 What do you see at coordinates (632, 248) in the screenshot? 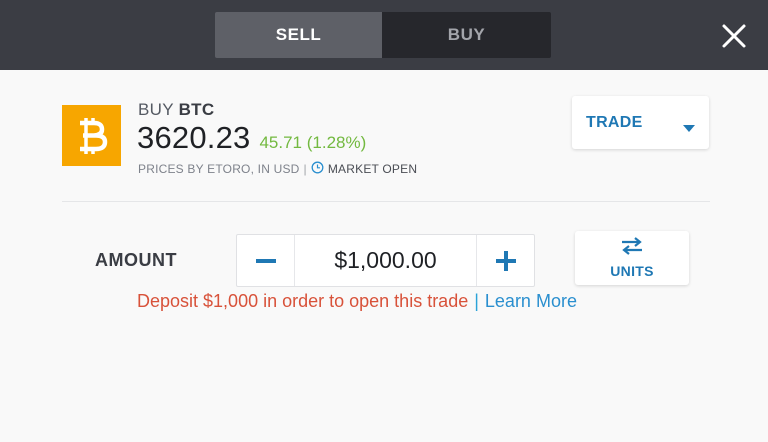
I see `swap-arrows-icon` at bounding box center [632, 248].